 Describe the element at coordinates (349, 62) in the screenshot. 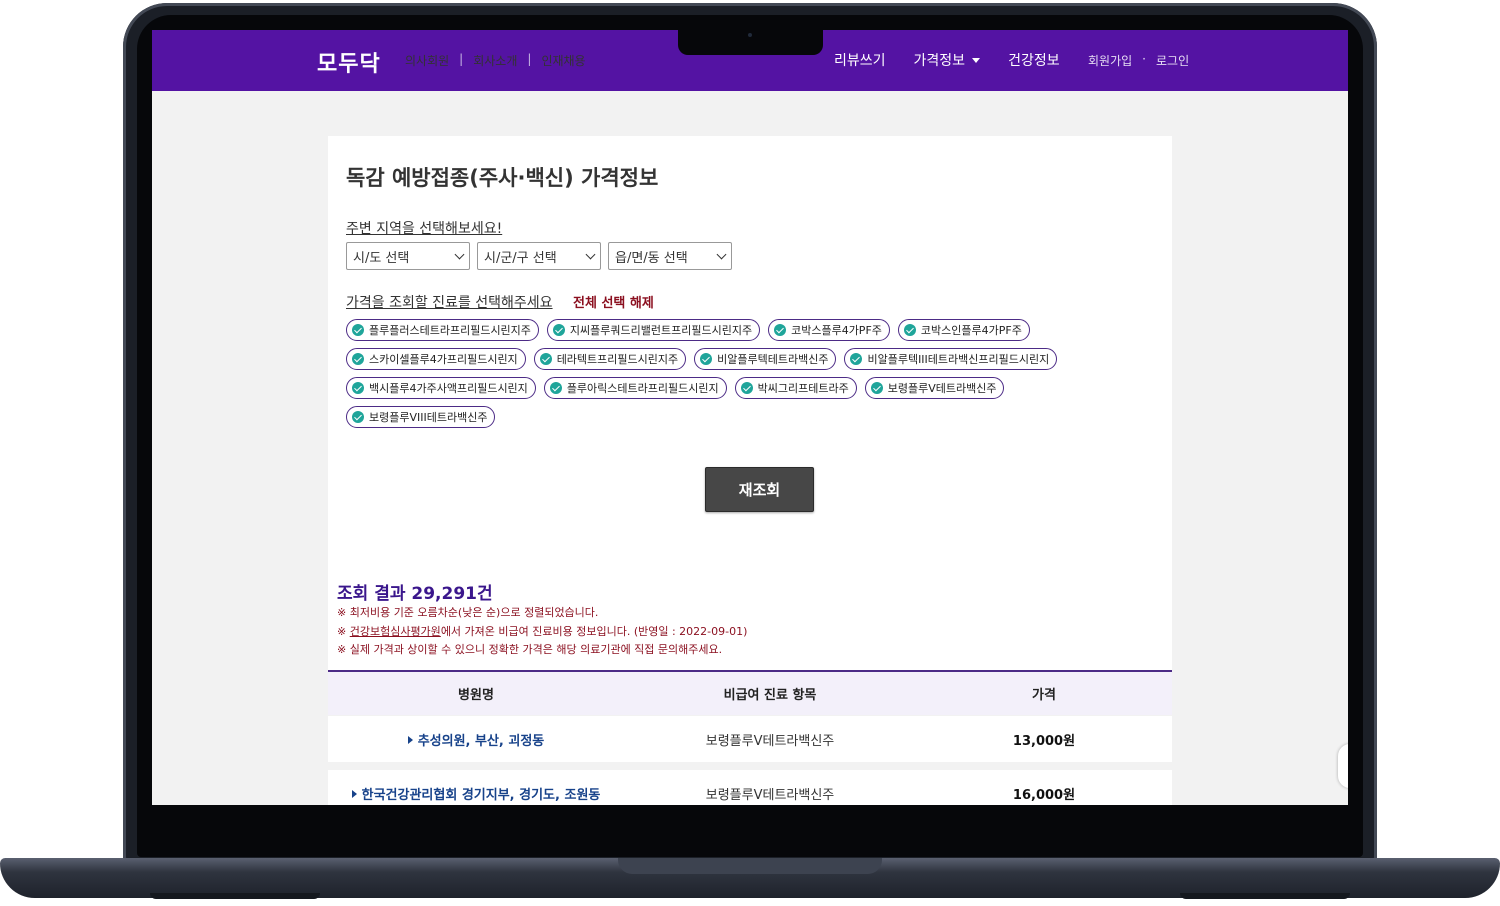

I see `site-logo: 모두닥` at that location.